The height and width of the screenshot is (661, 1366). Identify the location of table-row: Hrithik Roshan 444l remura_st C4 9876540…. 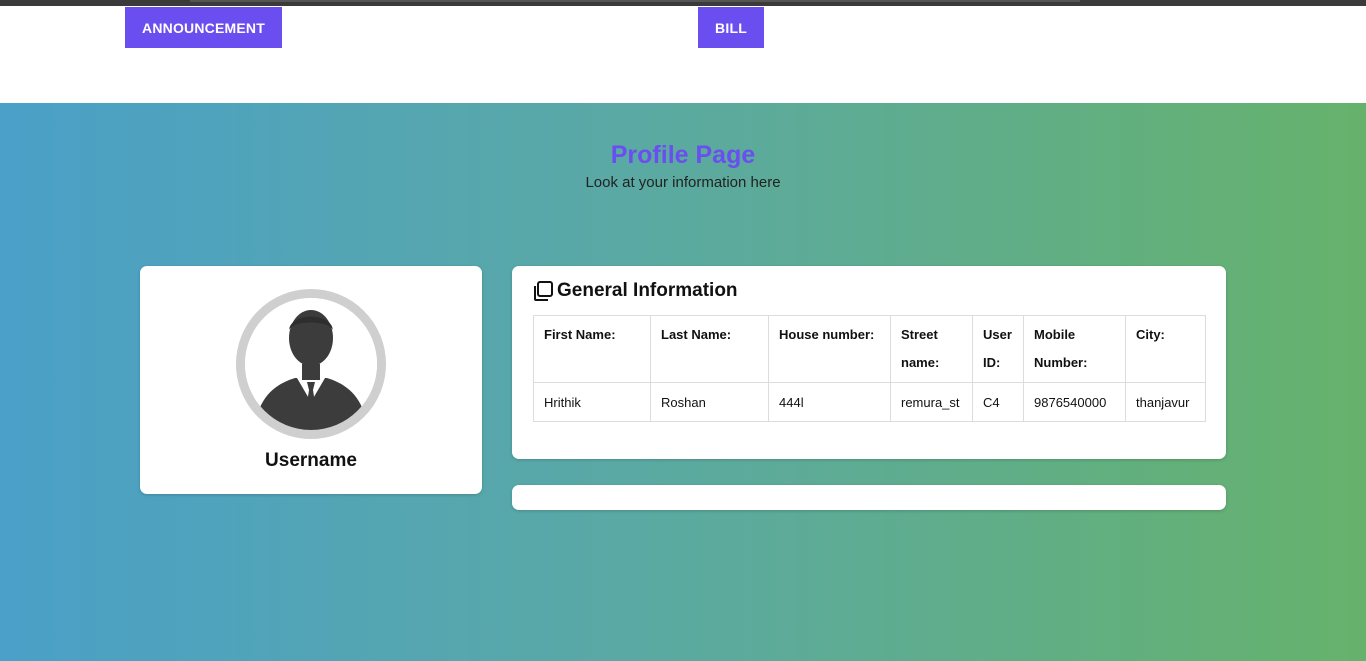
(869, 402).